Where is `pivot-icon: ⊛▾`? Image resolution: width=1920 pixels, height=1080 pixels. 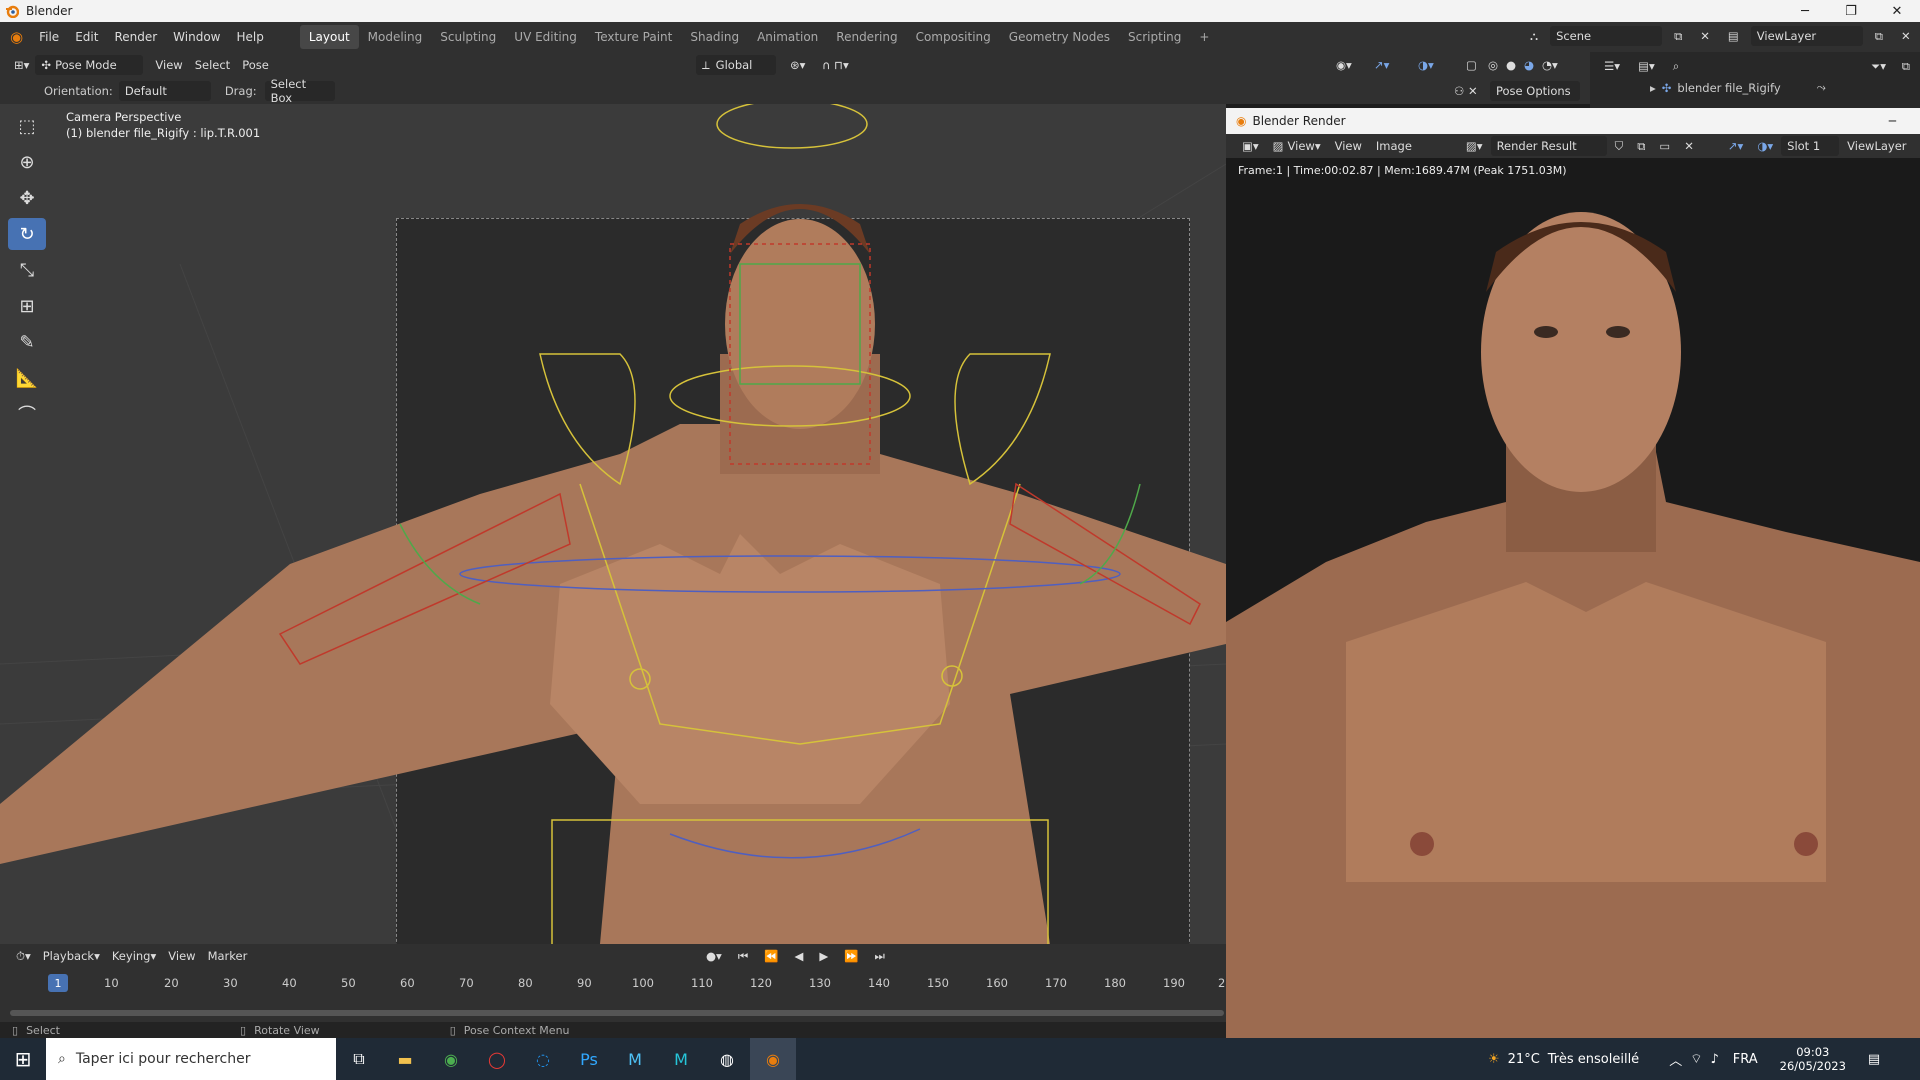
pivot-icon: ⊛▾ is located at coordinates (797, 65).